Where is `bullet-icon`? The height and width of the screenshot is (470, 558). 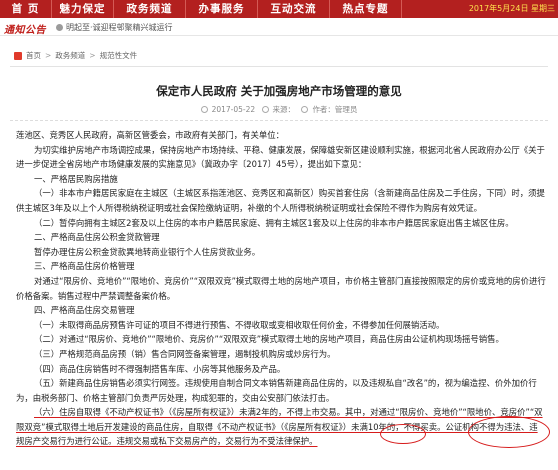
bullet-icon is located at coordinates (59, 27).